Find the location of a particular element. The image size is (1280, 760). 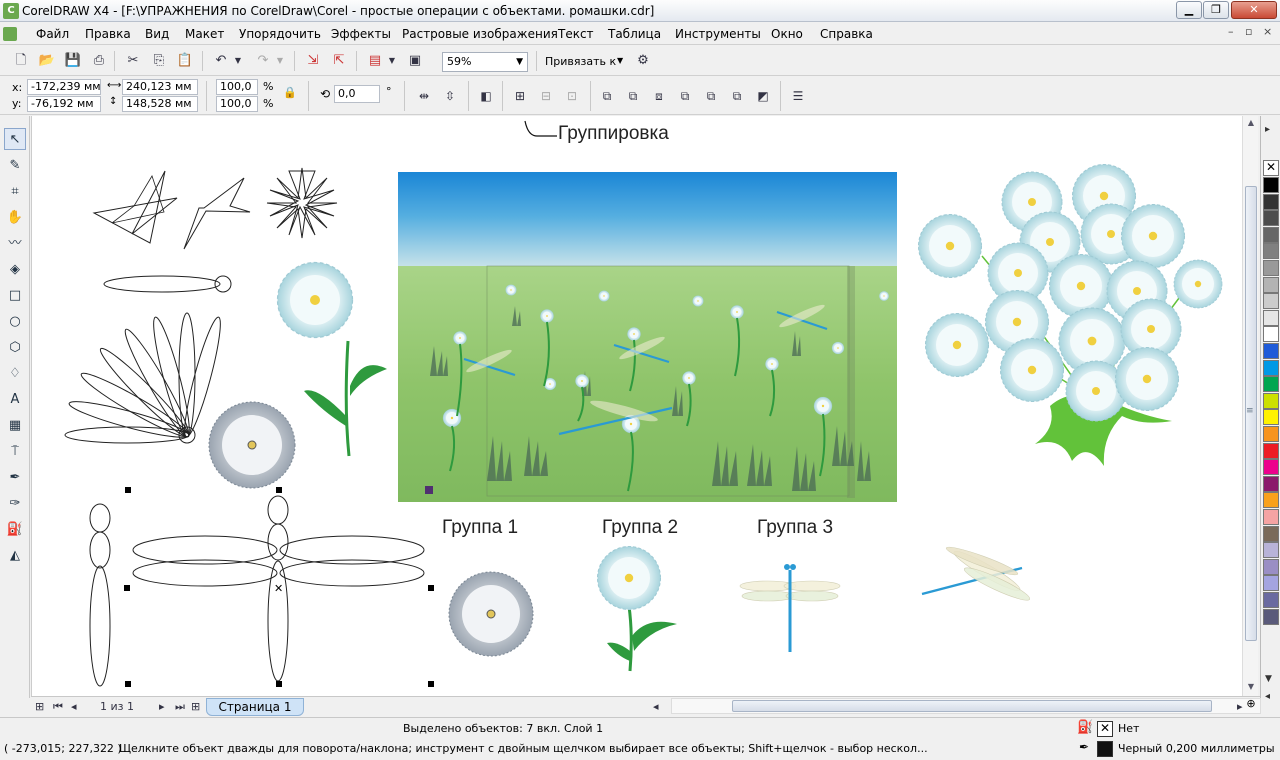

polygon-tool-icon: ⬡ is located at coordinates (15, 348).